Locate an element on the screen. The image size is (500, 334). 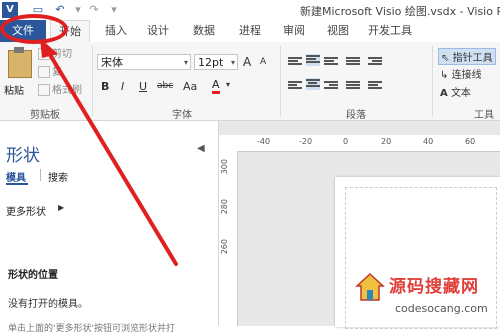
watermark-url: codesocang.com is located at coordinates (441, 308).